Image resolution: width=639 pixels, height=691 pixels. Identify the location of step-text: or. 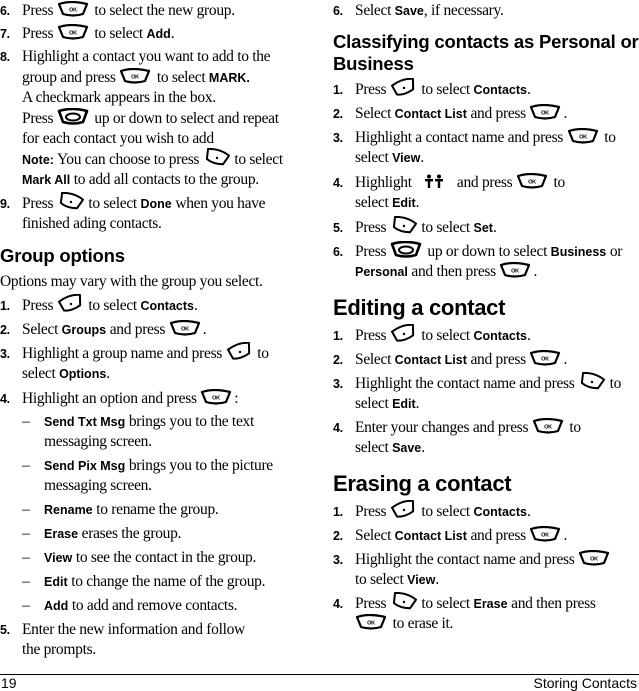
(616, 251).